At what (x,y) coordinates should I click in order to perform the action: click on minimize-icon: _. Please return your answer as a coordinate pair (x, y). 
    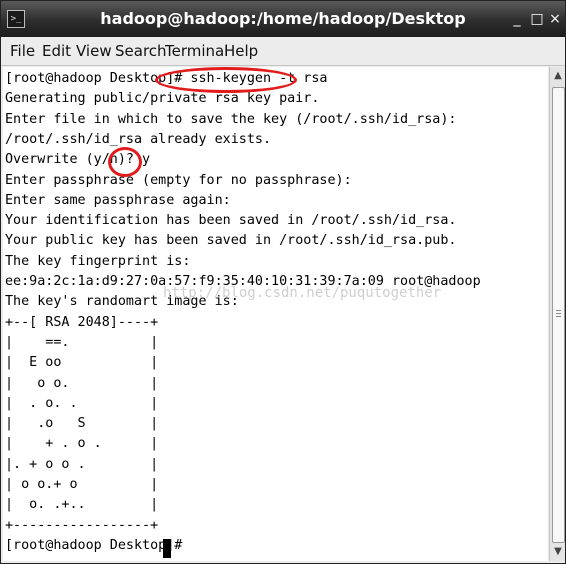
    Looking at the image, I should click on (517, 19).